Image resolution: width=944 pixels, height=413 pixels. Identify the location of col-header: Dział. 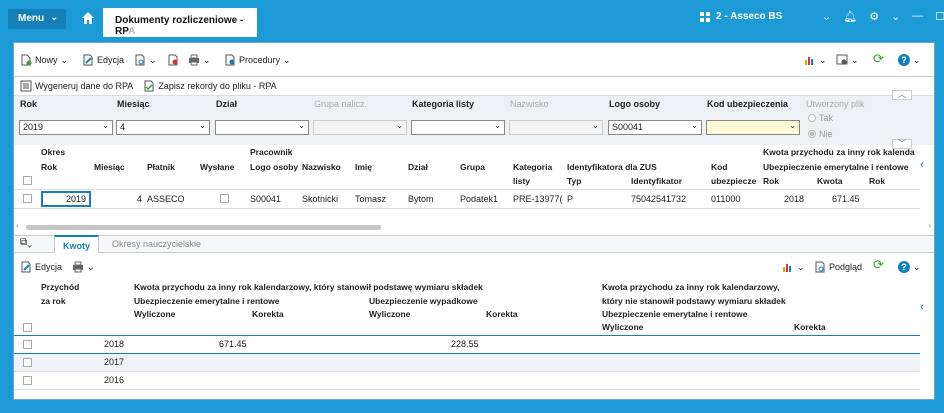
(418, 167).